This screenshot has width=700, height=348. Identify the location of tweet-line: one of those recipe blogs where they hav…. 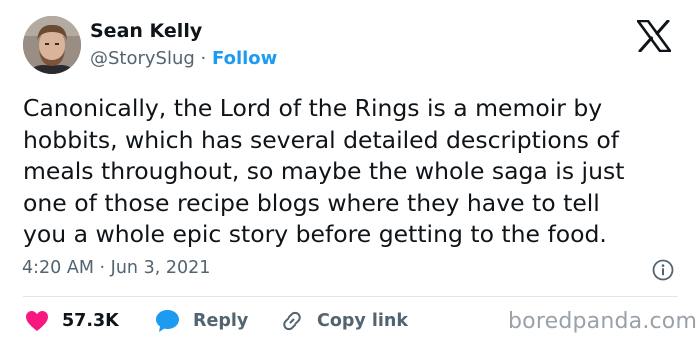
(311, 202).